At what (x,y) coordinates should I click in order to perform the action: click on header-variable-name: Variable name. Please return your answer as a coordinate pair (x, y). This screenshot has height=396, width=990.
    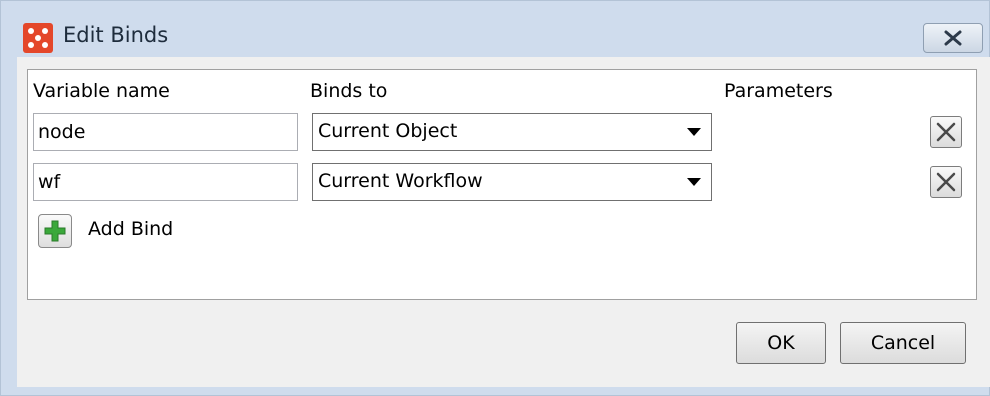
    Looking at the image, I should click on (101, 91).